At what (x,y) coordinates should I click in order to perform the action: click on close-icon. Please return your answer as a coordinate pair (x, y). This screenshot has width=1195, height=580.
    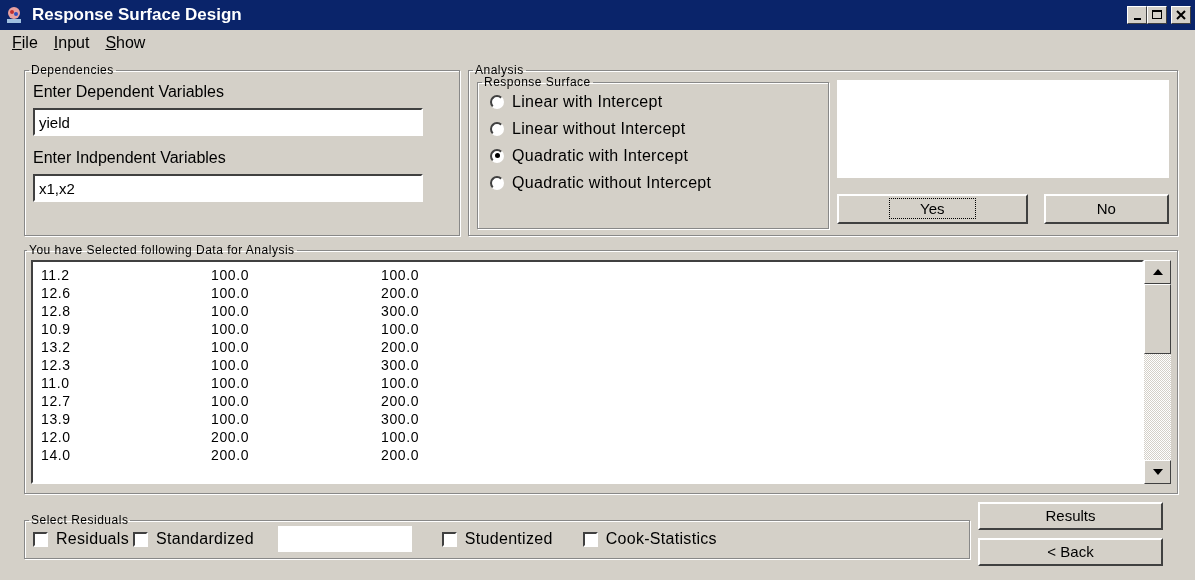
    Looking at the image, I should click on (1181, 15).